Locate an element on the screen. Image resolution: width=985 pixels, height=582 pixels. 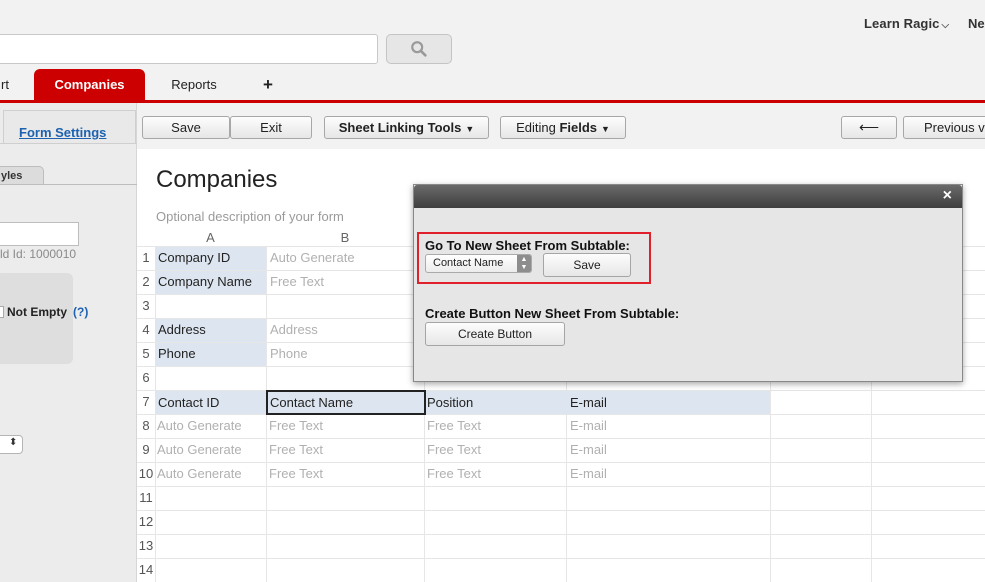
subtable-select: Contact Name ▲ ▼ is located at coordinates (478, 263).